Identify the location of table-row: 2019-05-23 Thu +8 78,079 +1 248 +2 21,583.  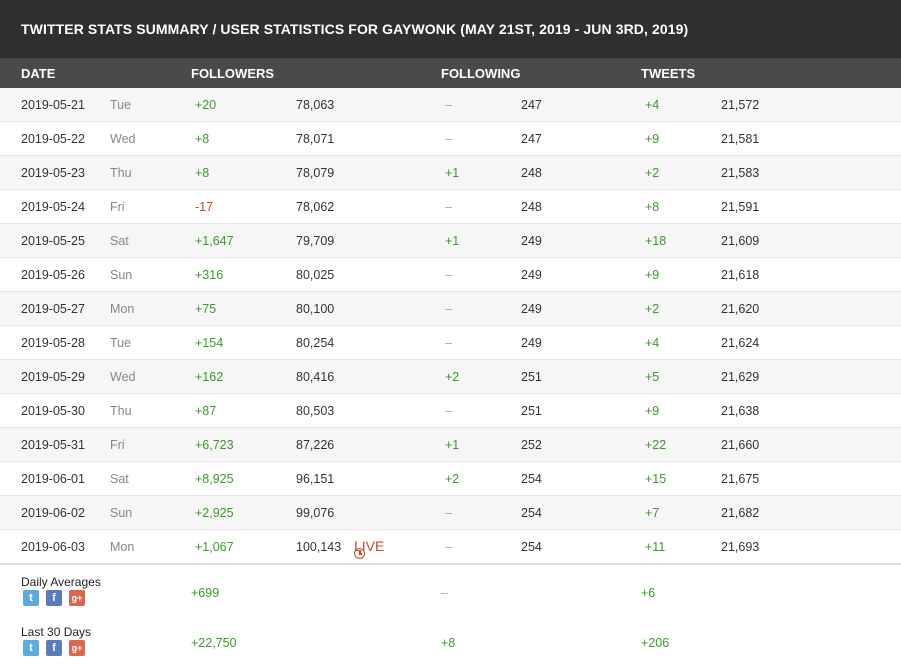
(450, 173).